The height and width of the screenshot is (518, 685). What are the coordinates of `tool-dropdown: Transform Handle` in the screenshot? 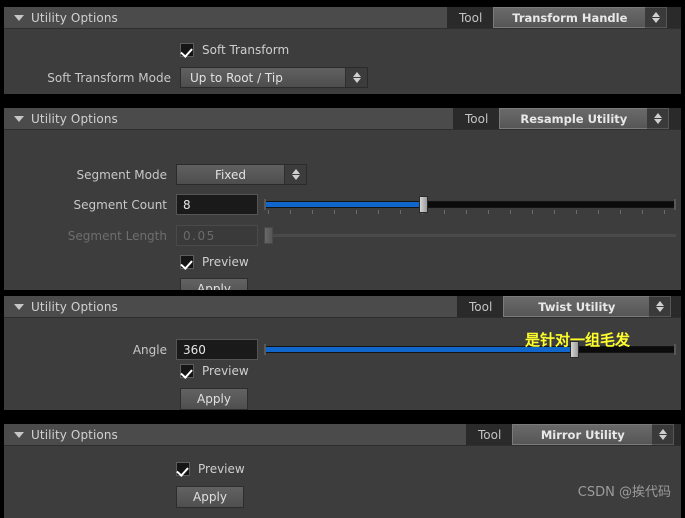 It's located at (569, 17).